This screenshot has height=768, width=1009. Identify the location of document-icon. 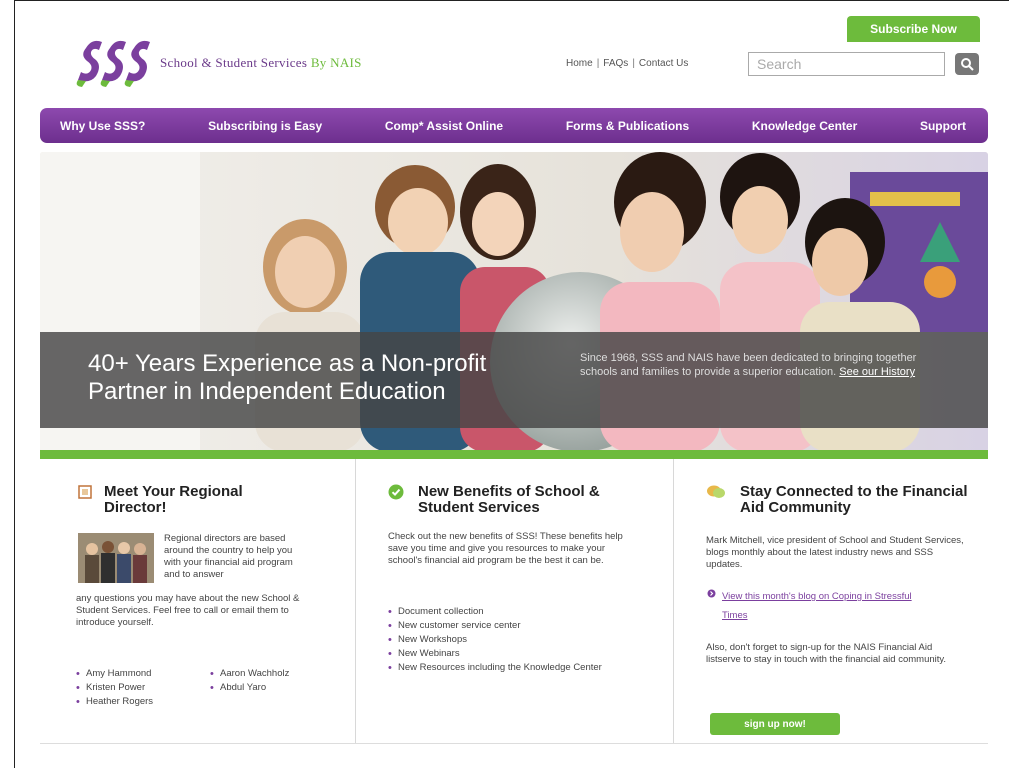
(85, 492).